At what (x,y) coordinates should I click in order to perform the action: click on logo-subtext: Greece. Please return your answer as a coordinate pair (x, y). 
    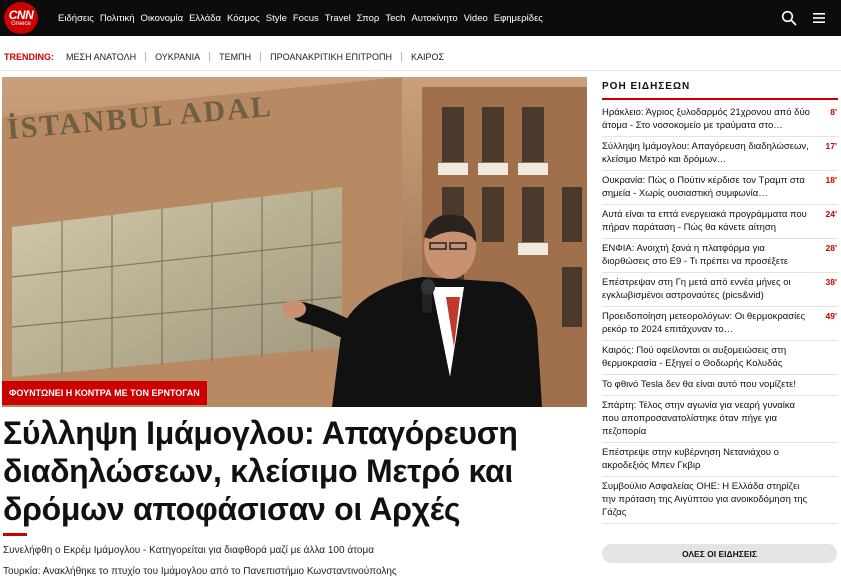
    Looking at the image, I should click on (21, 23).